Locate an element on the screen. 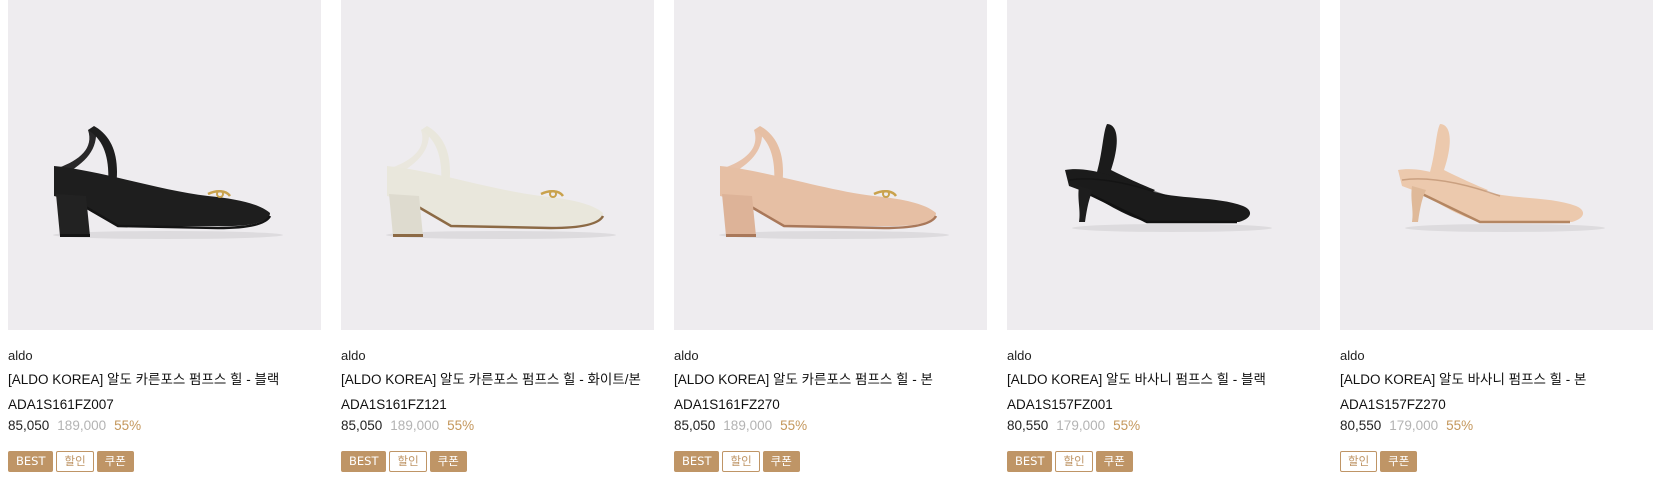 This screenshot has width=1661, height=482. product-title: [ALDO KOREA] 알도 바사니 펌프스 힐 - 본 is located at coordinates (1496, 379).